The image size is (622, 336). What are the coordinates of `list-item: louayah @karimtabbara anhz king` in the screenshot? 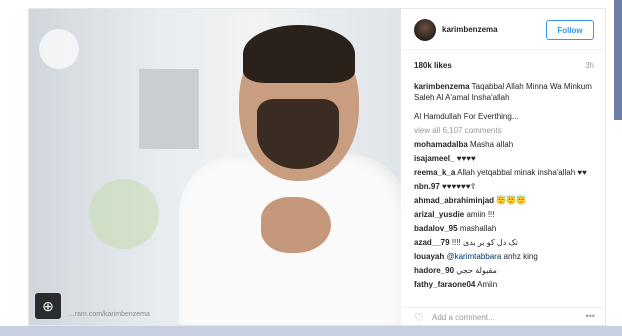 It's located at (506, 256).